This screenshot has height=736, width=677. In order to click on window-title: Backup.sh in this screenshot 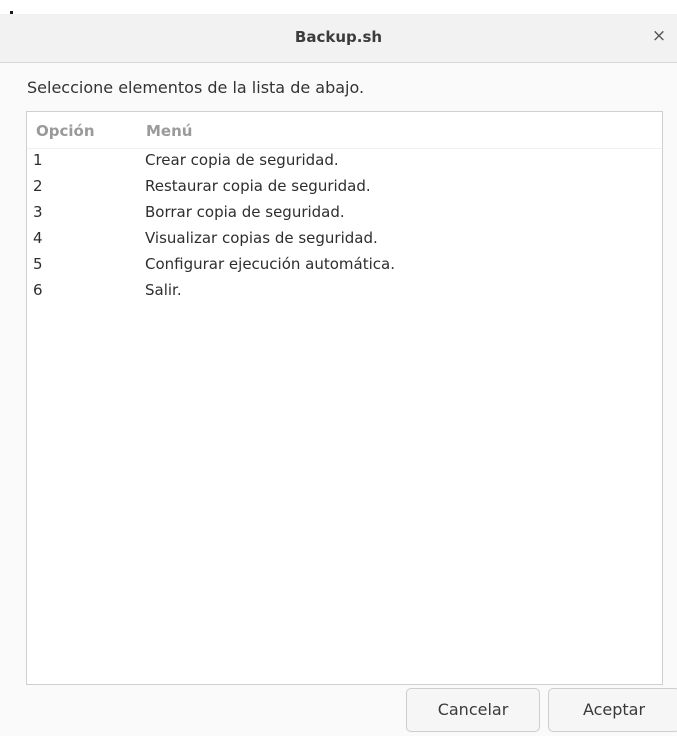, I will do `click(338, 37)`.